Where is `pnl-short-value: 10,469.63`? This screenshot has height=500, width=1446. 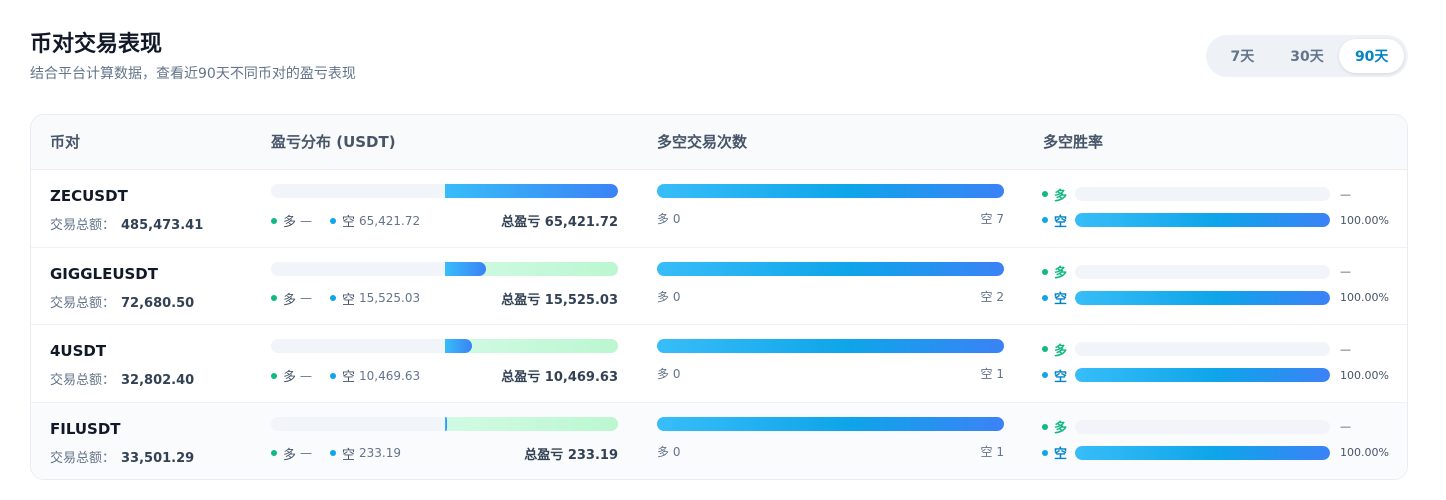
pnl-short-value: 10,469.63 is located at coordinates (390, 375).